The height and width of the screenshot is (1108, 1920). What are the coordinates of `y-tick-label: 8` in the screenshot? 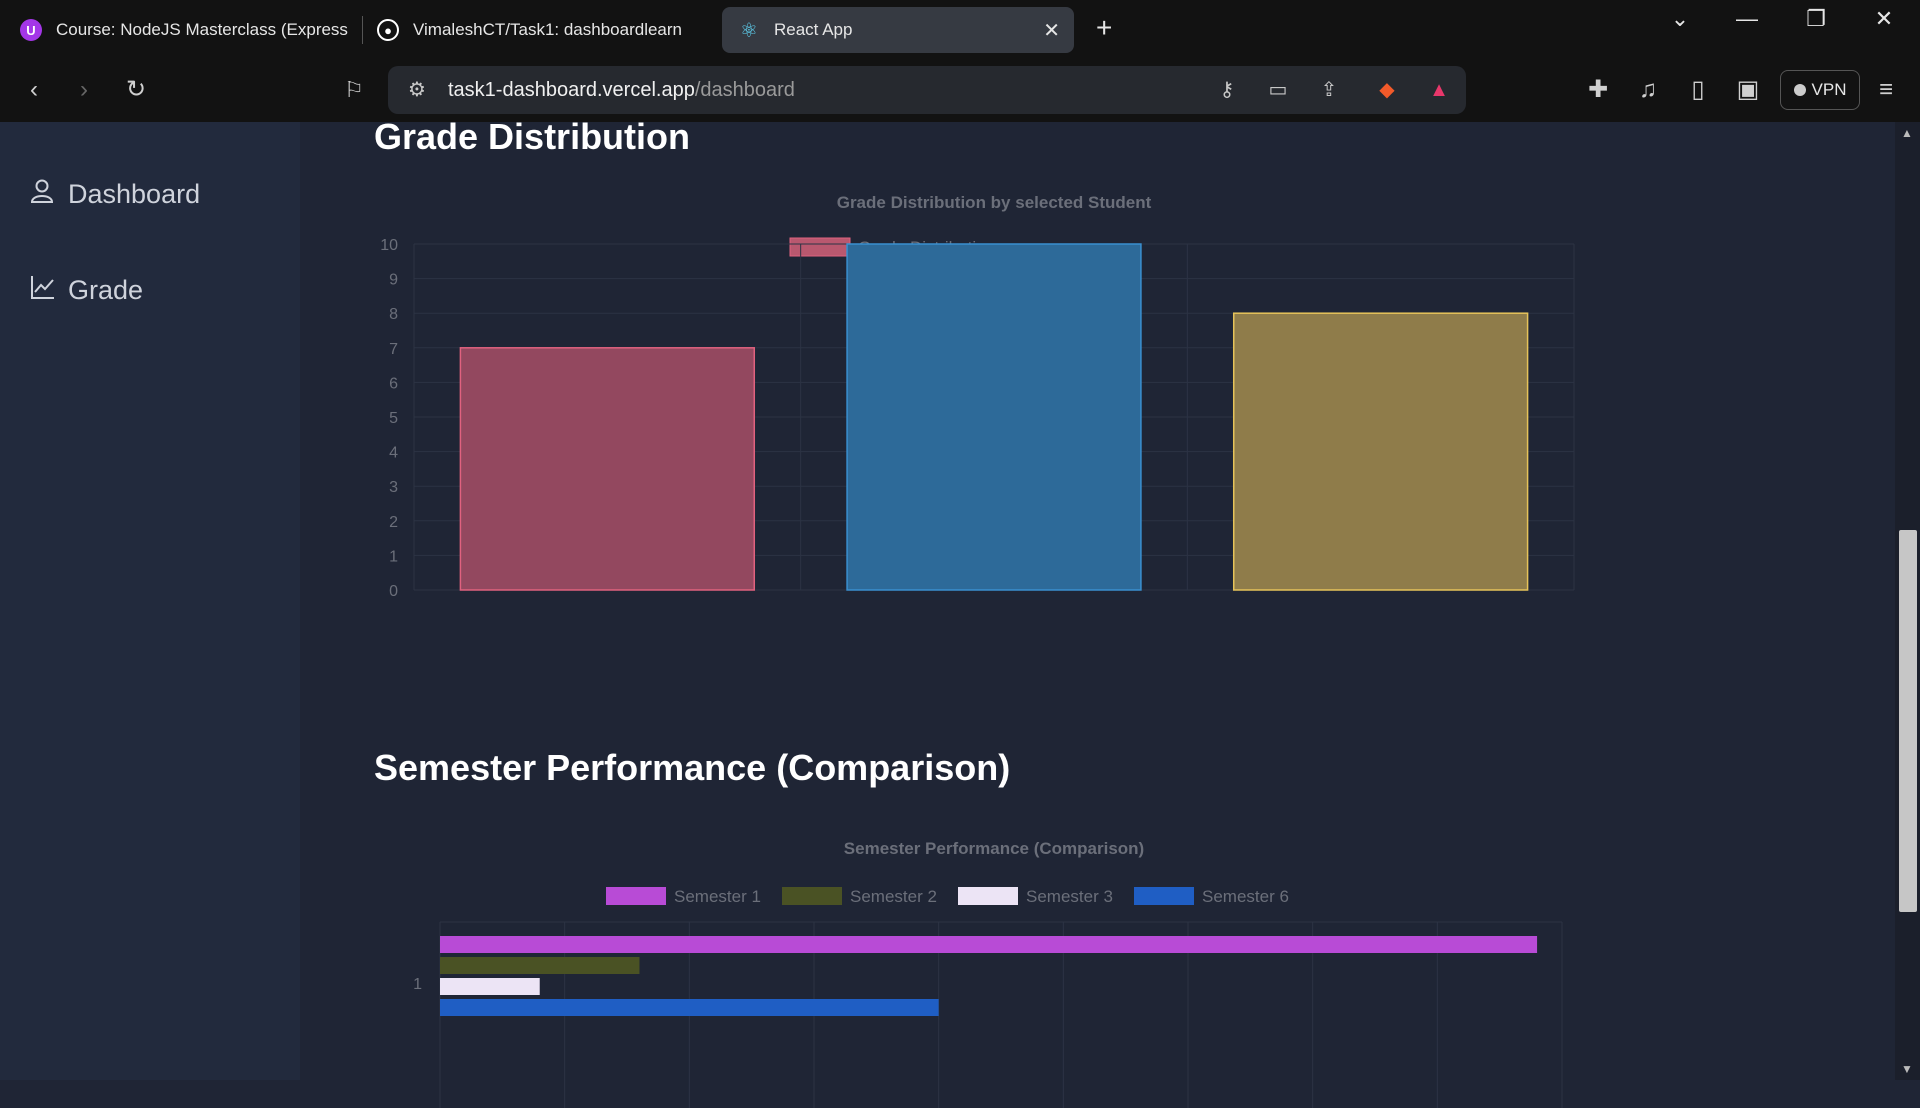 It's located at (393, 314).